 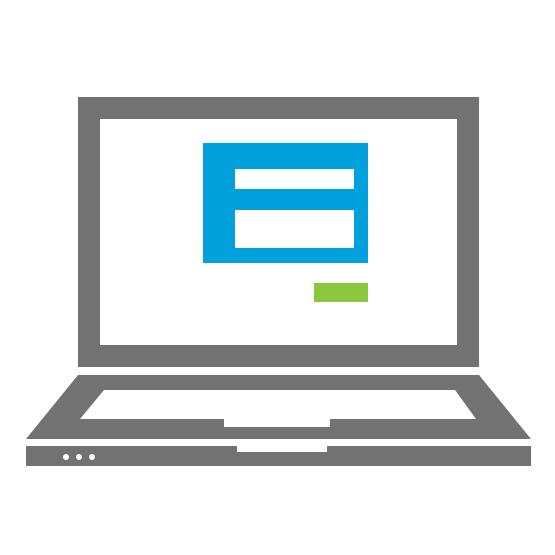 I want to click on form-field-password, so click(x=294, y=229).